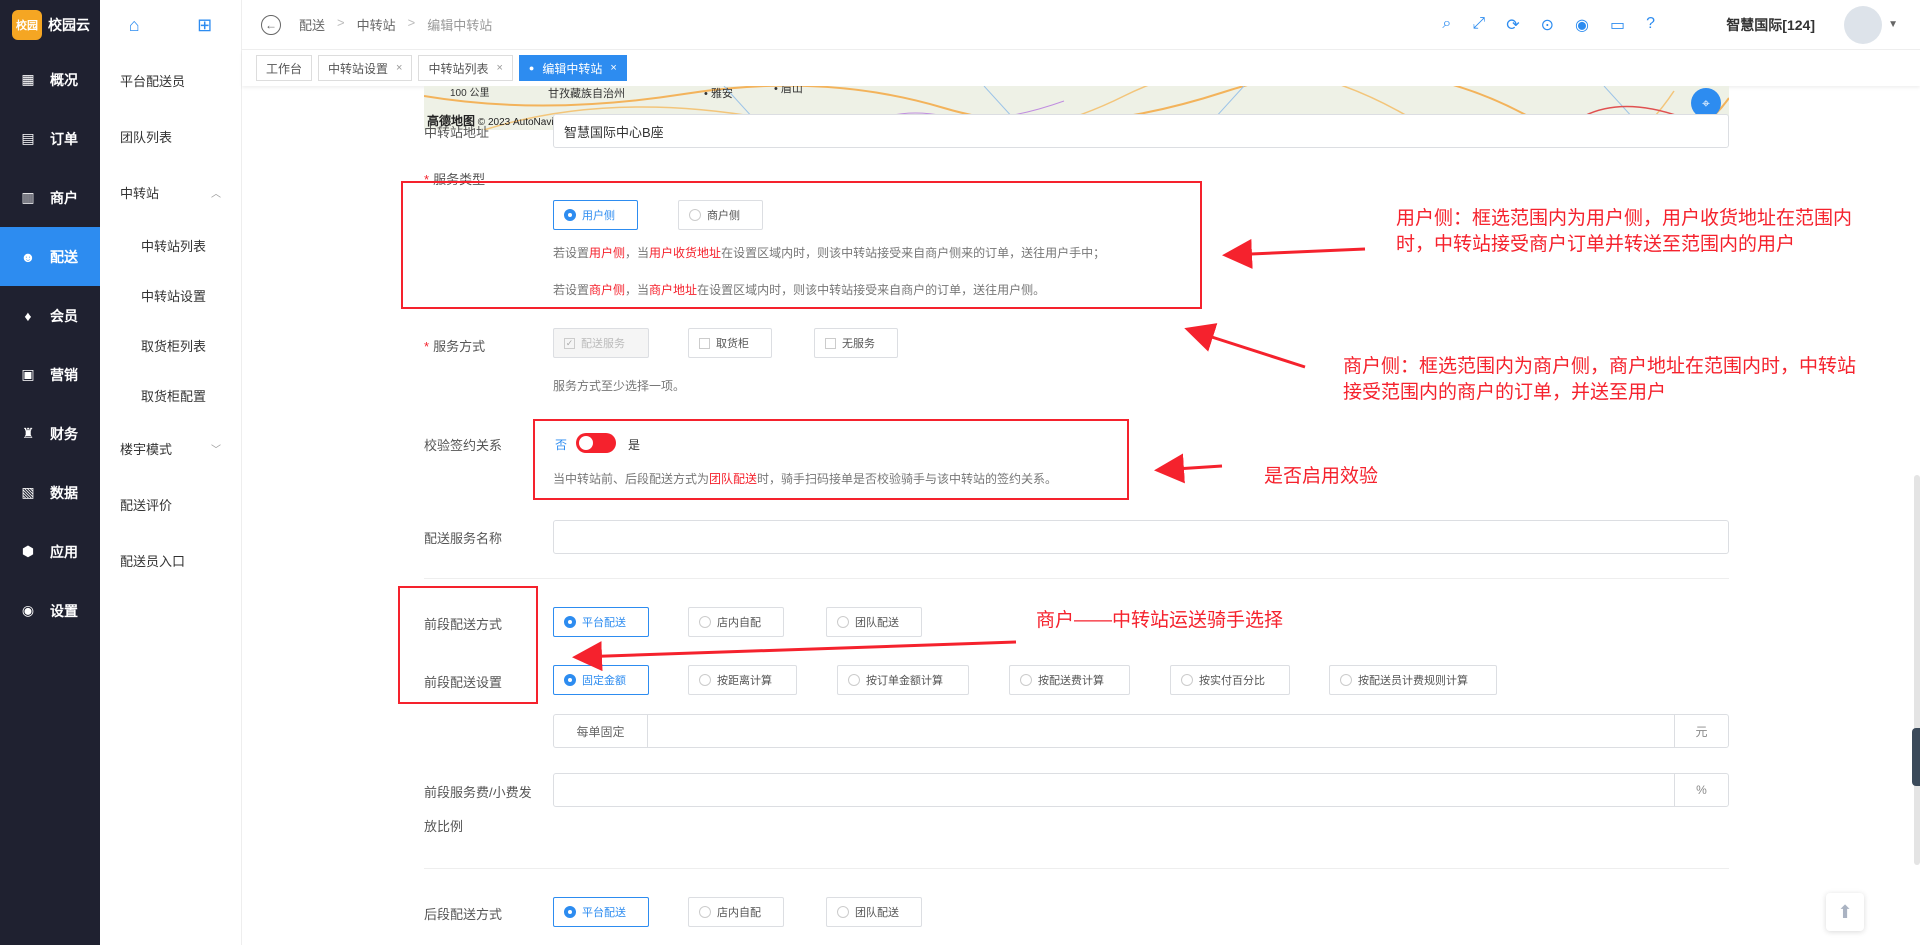 The height and width of the screenshot is (945, 1920). I want to click on address-field: 智慧国际中心B座, so click(1141, 131).